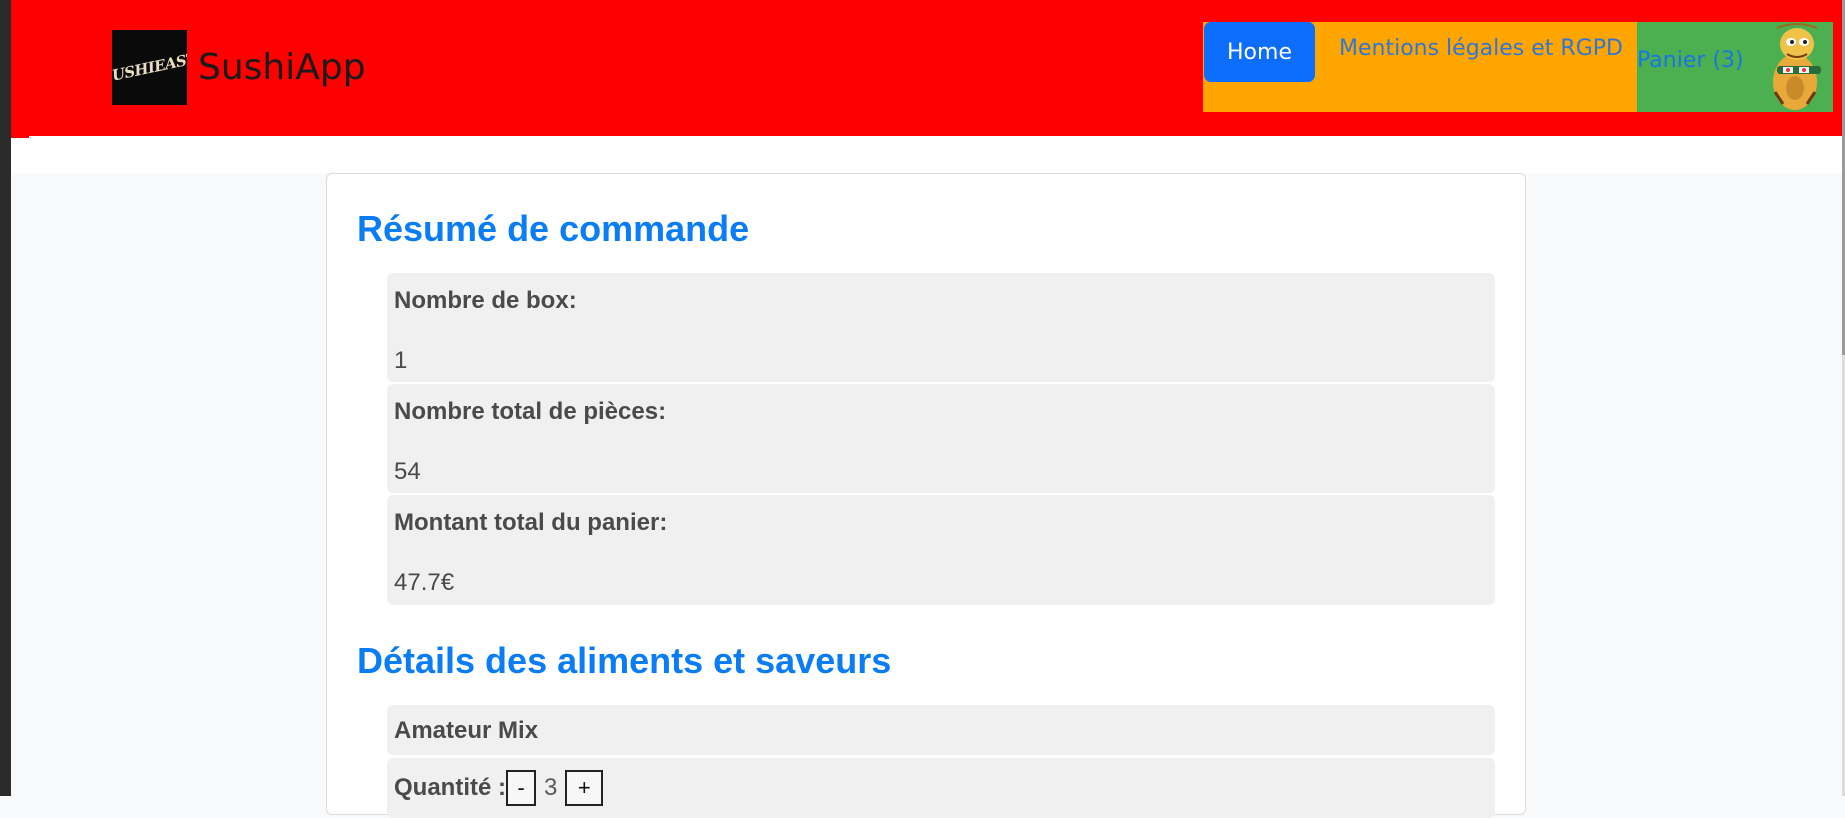 Image resolution: width=1845 pixels, height=818 pixels. I want to click on increment-button: +, so click(584, 788).